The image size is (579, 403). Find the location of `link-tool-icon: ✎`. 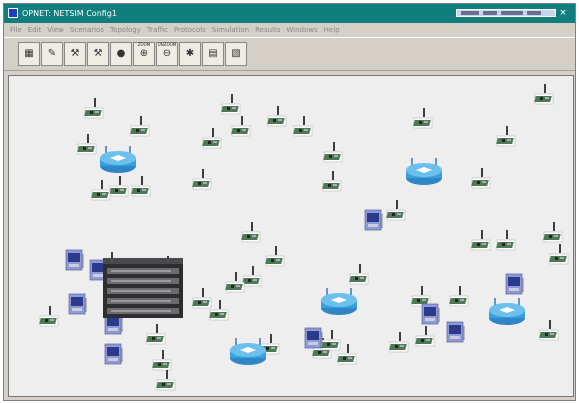

link-tool-icon: ✎ is located at coordinates (52, 53).